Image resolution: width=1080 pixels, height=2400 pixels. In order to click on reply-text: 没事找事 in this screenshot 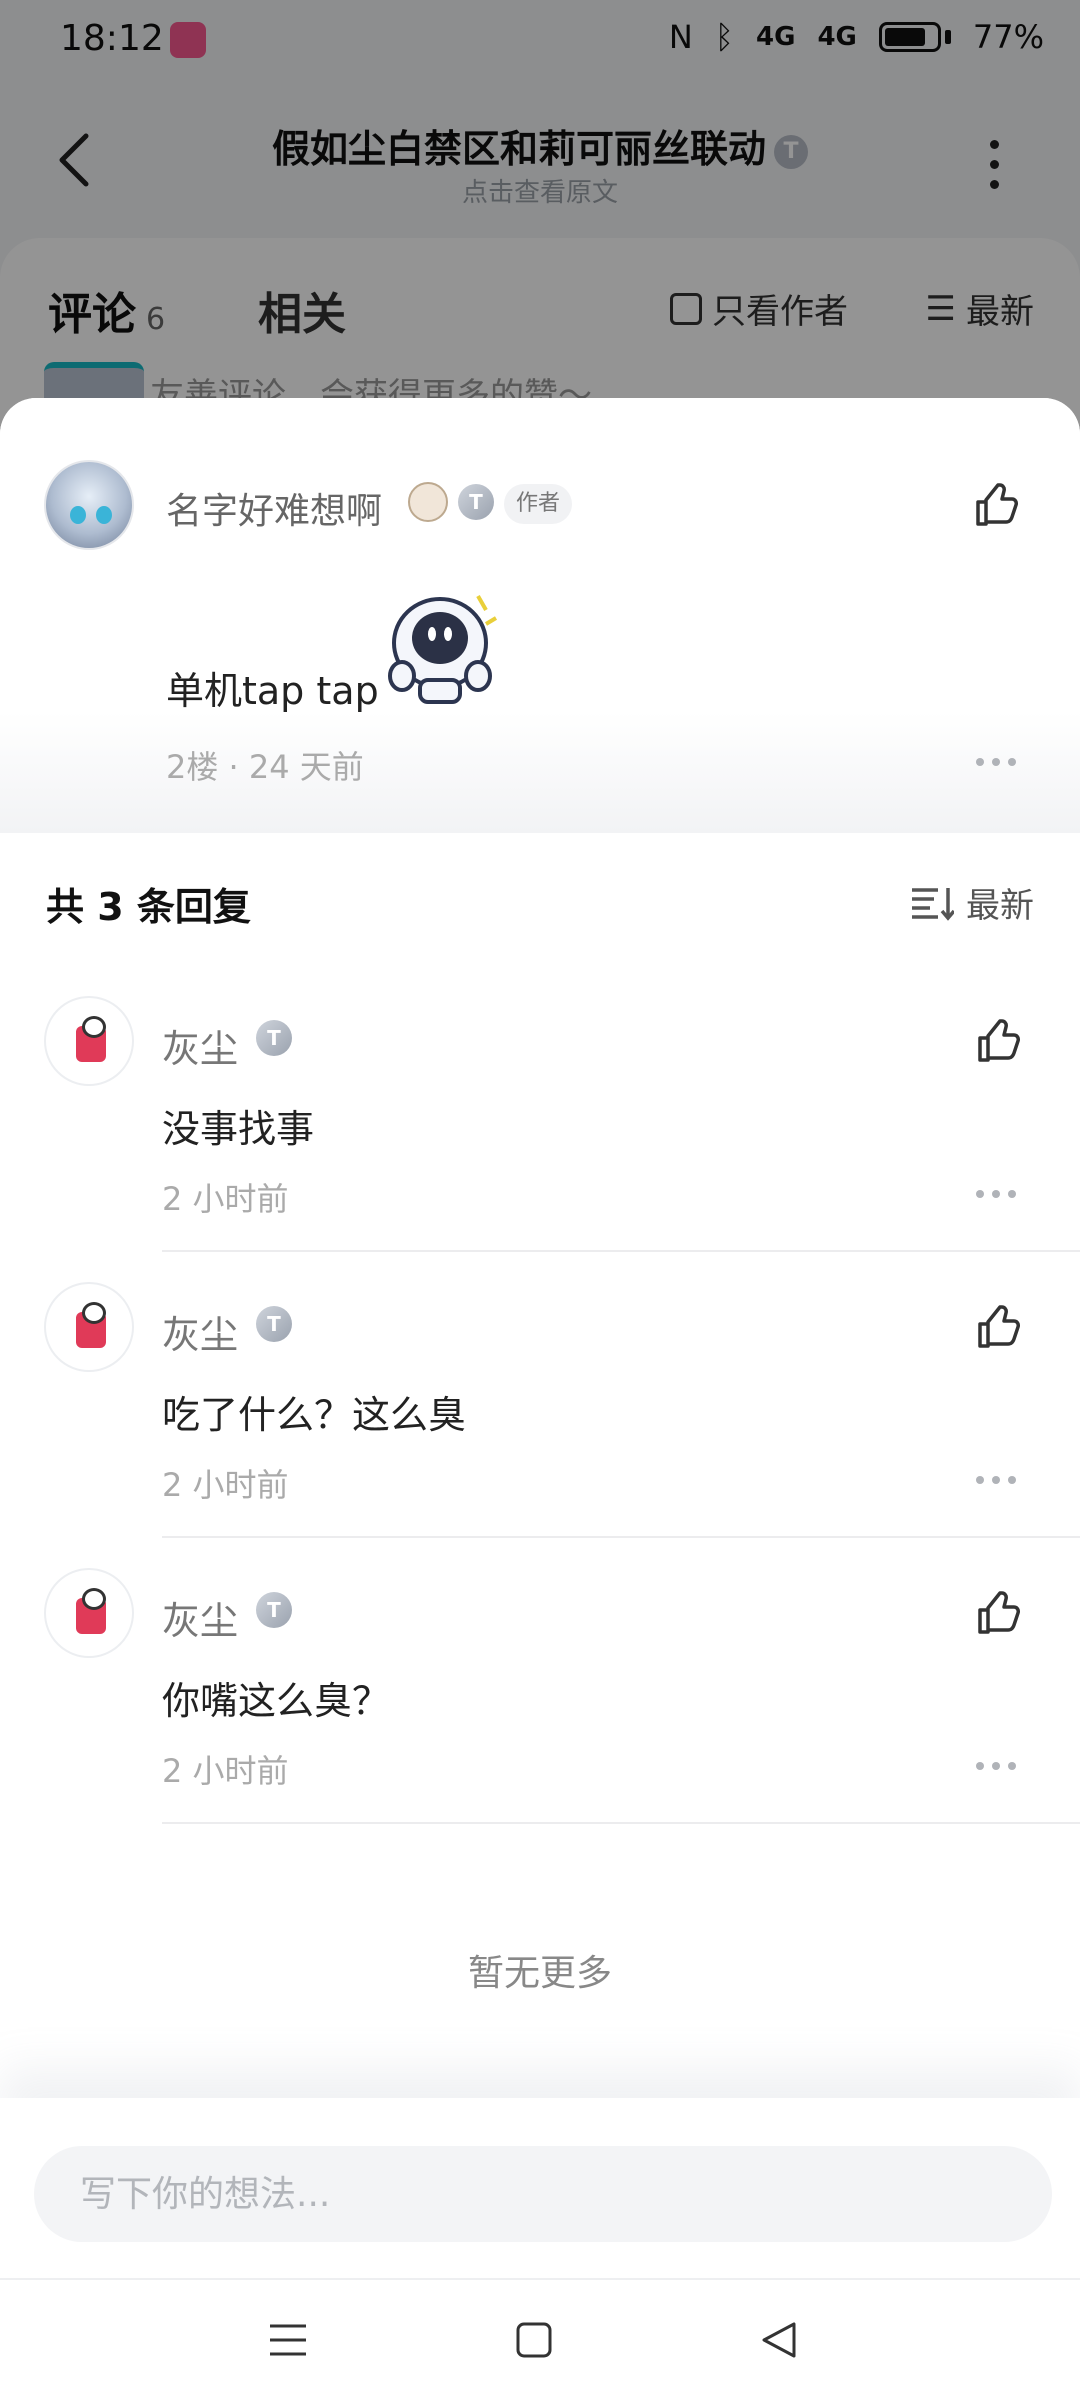, I will do `click(238, 1129)`.